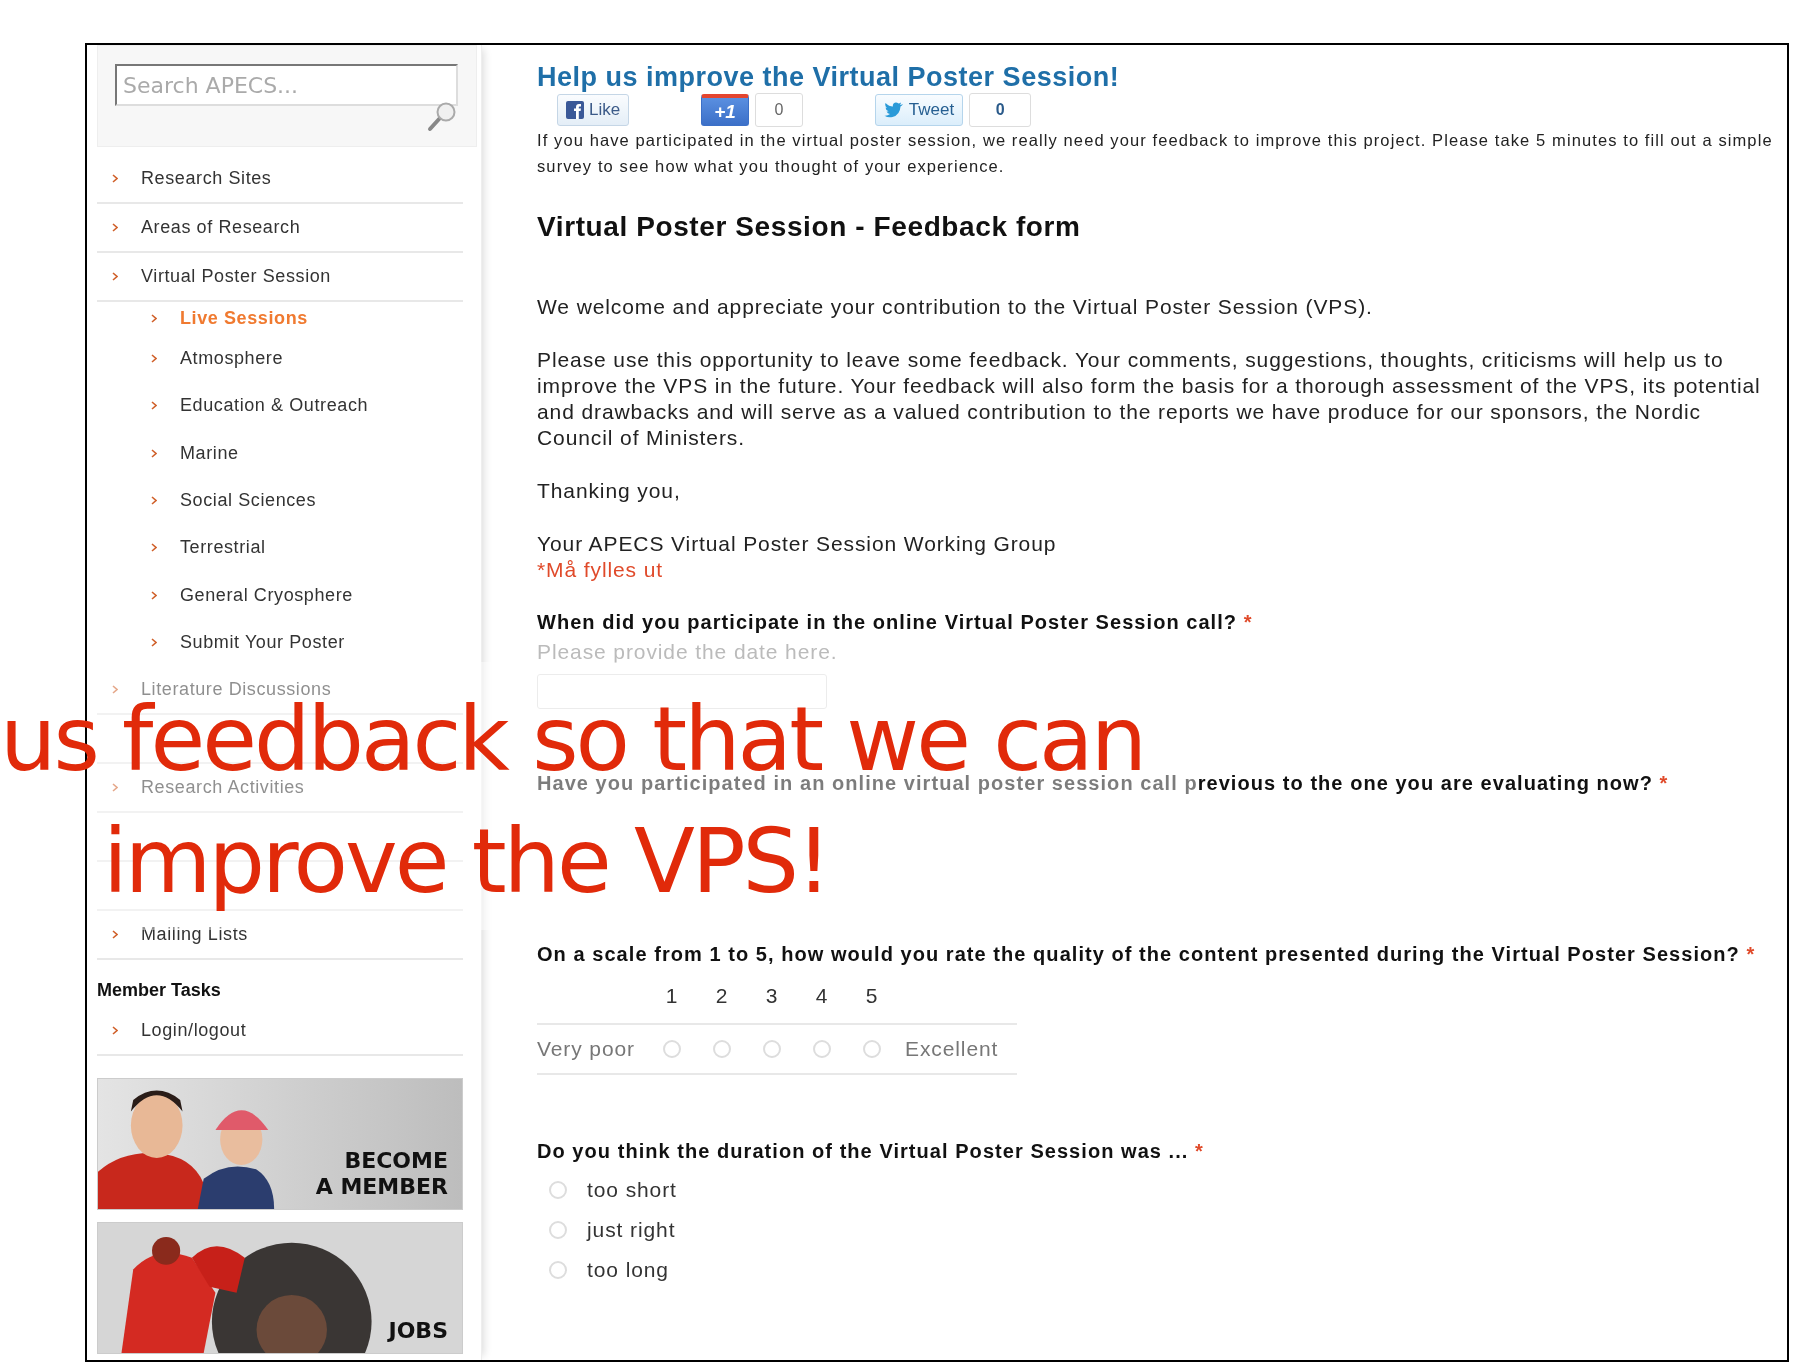 This screenshot has width=1800, height=1366. I want to click on intro-text: If you have participated in the virtual poster session, we really need your feedback to improve this project. Please take 5 minutes to fill out a simple survey to see how what you thought of your experience., so click(1155, 153).